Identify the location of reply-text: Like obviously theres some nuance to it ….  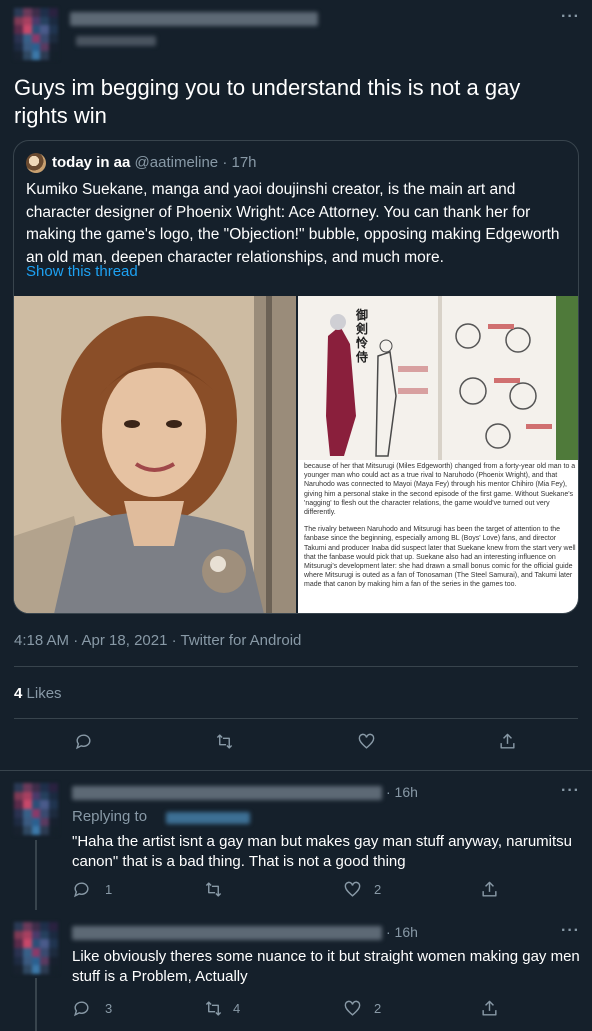
(326, 966).